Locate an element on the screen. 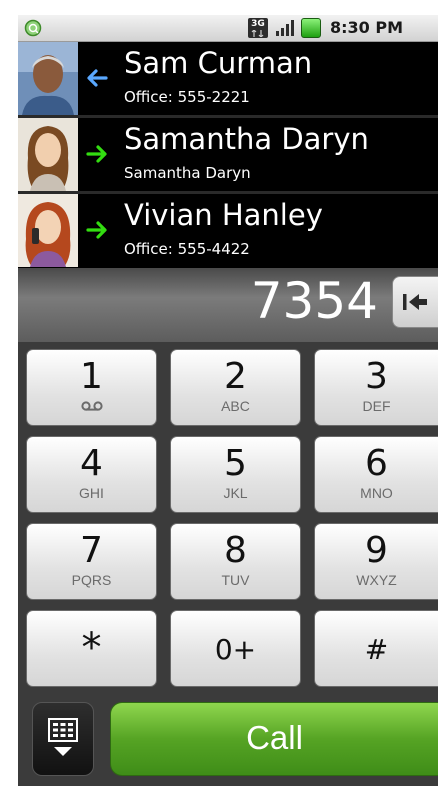 The image size is (438, 786). contact-row-vivian-hanley: Vivian Hanley Office: 555-4422 is located at coordinates (228, 230).